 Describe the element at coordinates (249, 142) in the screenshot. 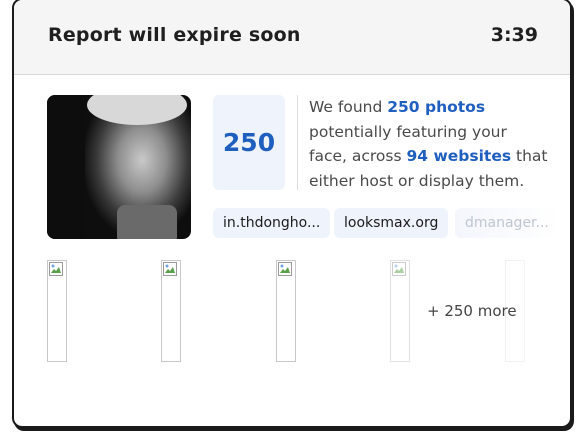

I see `photo-count-badge: 250` at that location.